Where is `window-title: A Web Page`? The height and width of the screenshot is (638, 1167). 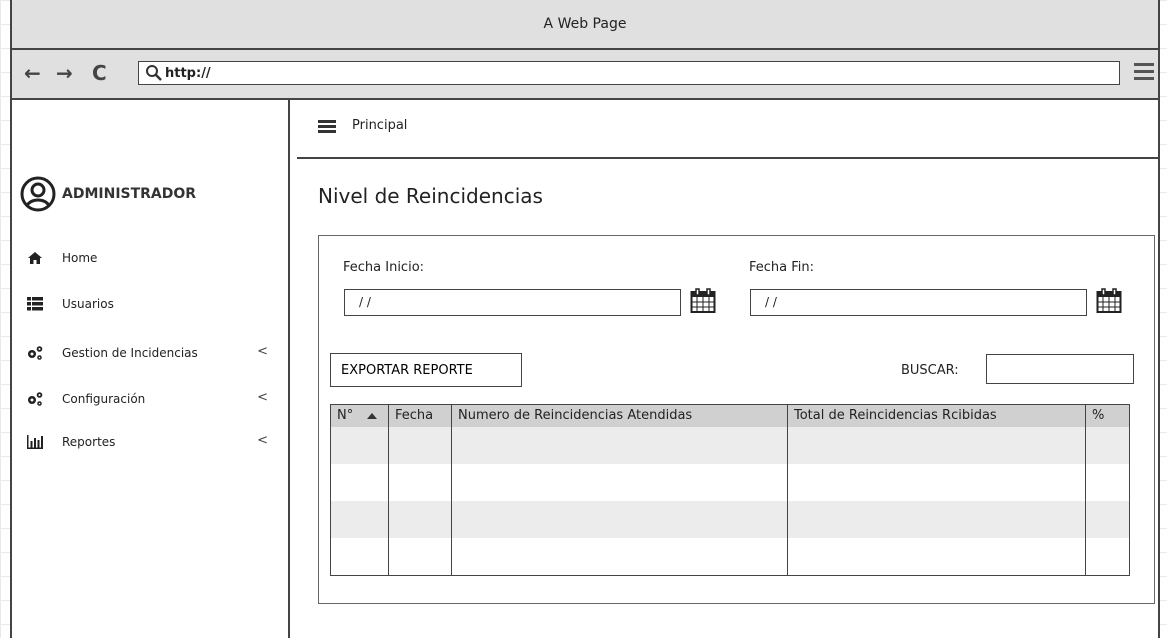 window-title: A Web Page is located at coordinates (585, 24).